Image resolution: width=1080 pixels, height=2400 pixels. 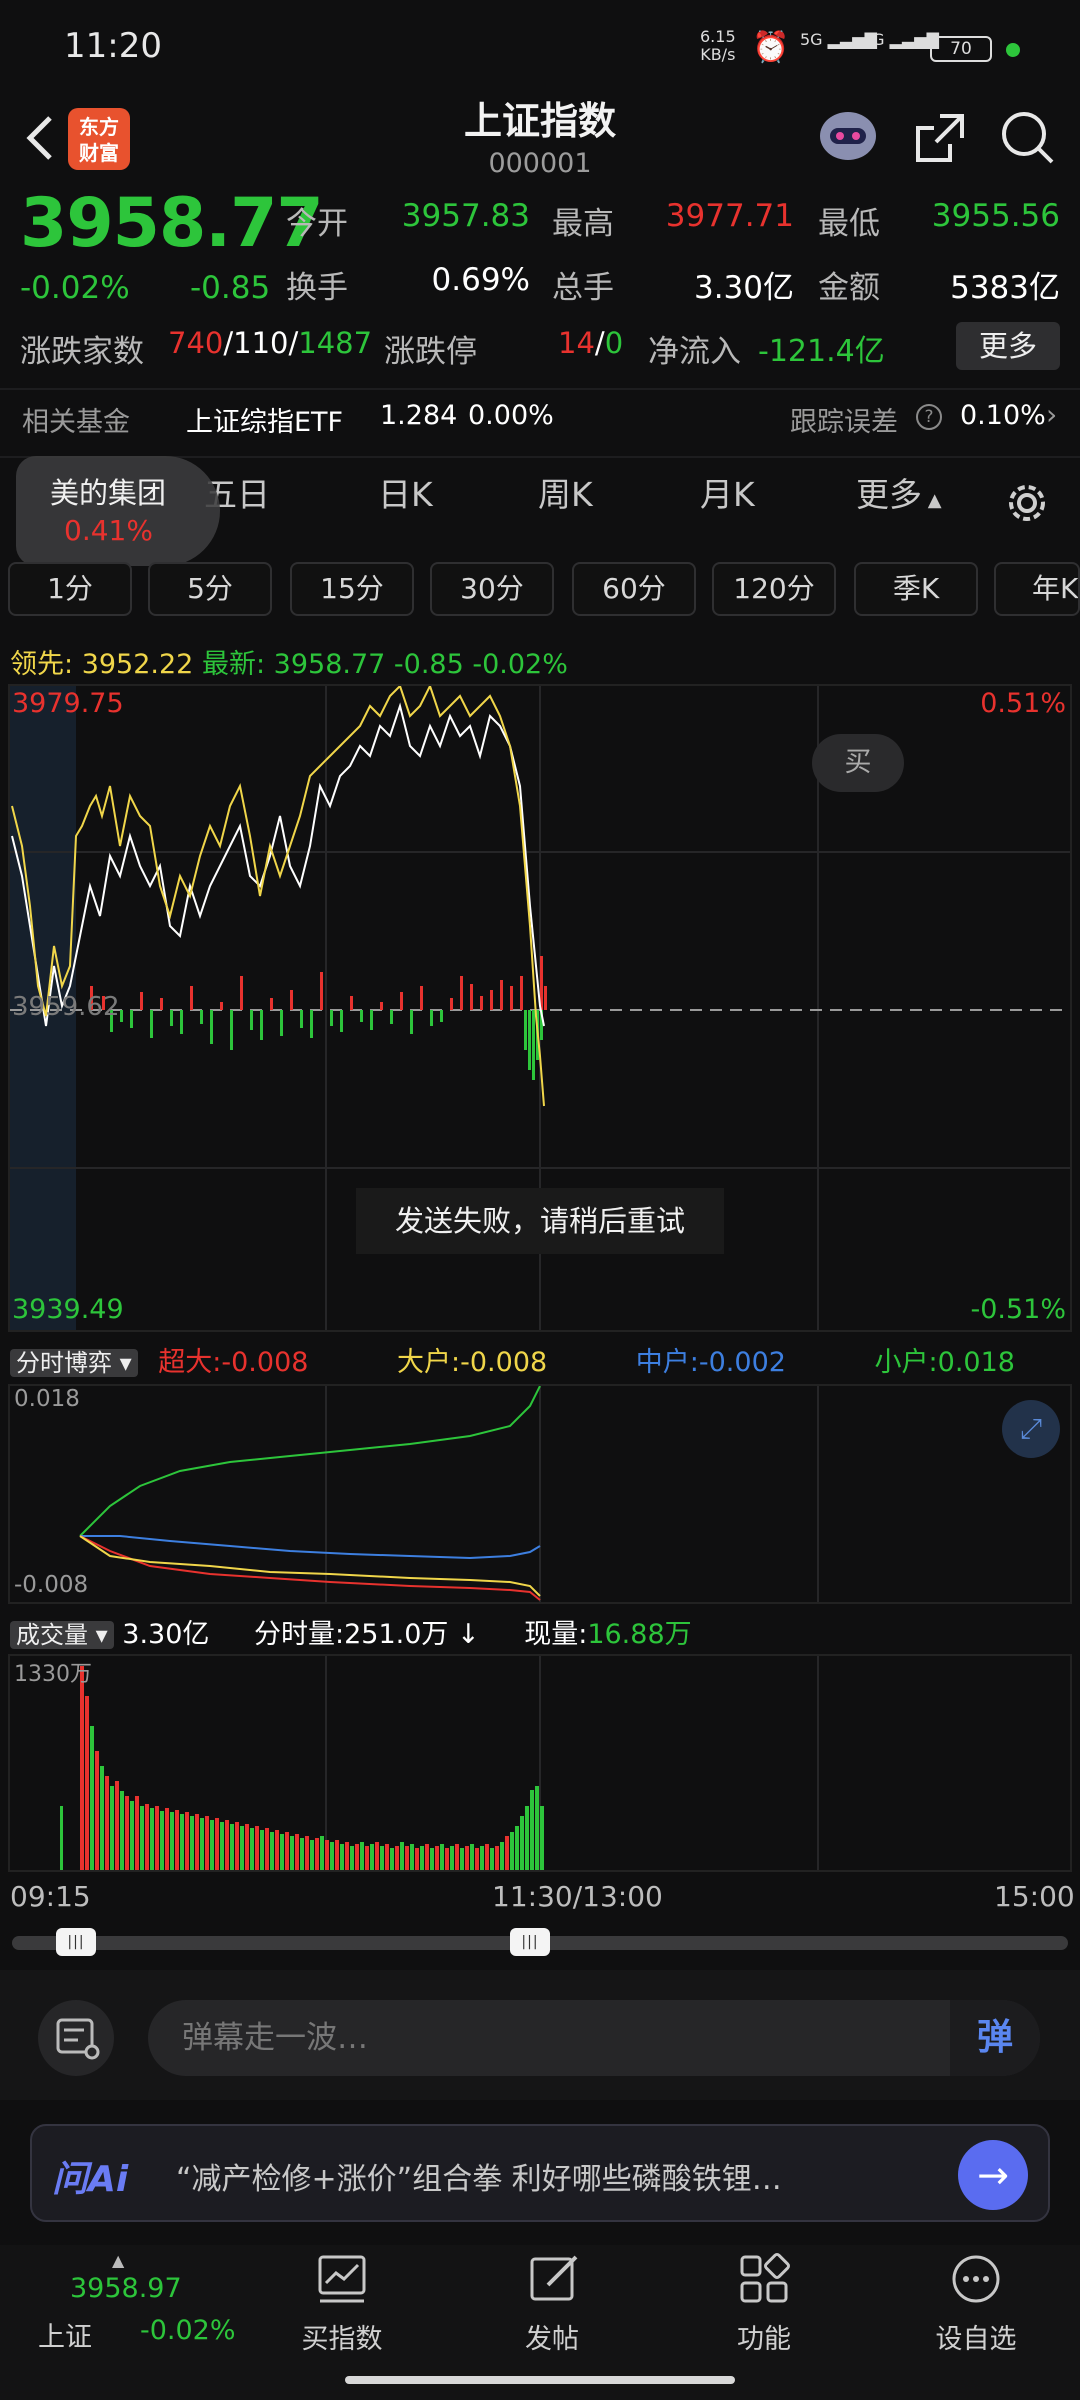 What do you see at coordinates (1027, 503) in the screenshot?
I see `settings-gear-icon` at bounding box center [1027, 503].